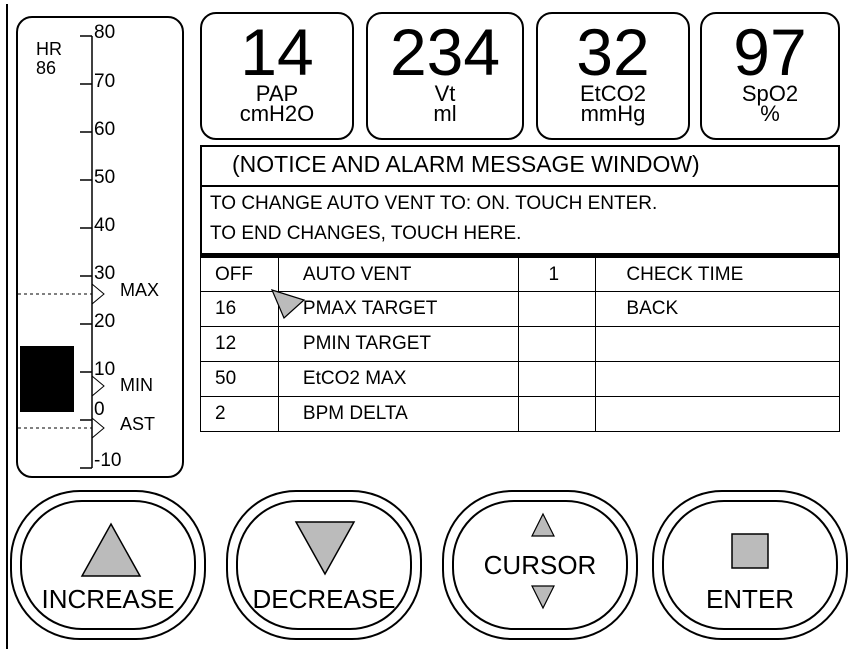 The height and width of the screenshot is (653, 848). I want to click on increase-button: INCREASE, so click(108, 565).